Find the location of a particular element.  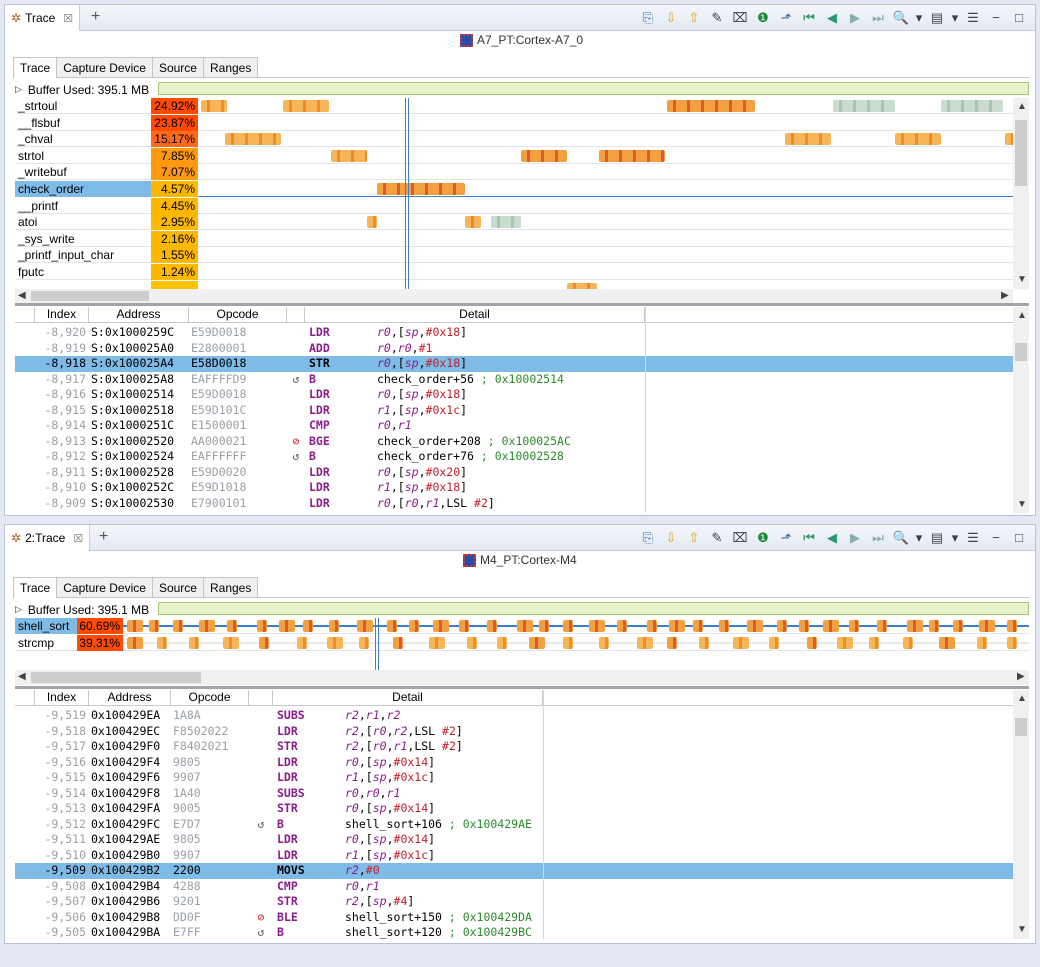

close-icon: ☒ is located at coordinates (78, 538).